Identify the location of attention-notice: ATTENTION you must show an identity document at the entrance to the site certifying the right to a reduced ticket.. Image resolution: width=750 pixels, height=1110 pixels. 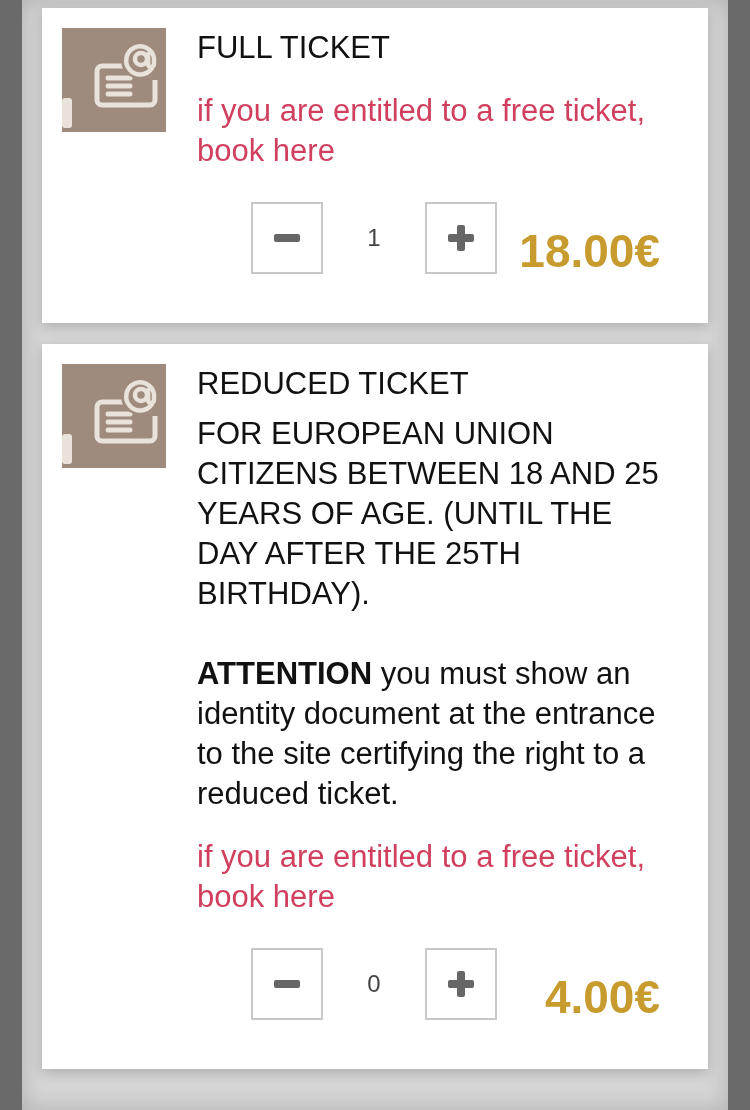
(427, 734).